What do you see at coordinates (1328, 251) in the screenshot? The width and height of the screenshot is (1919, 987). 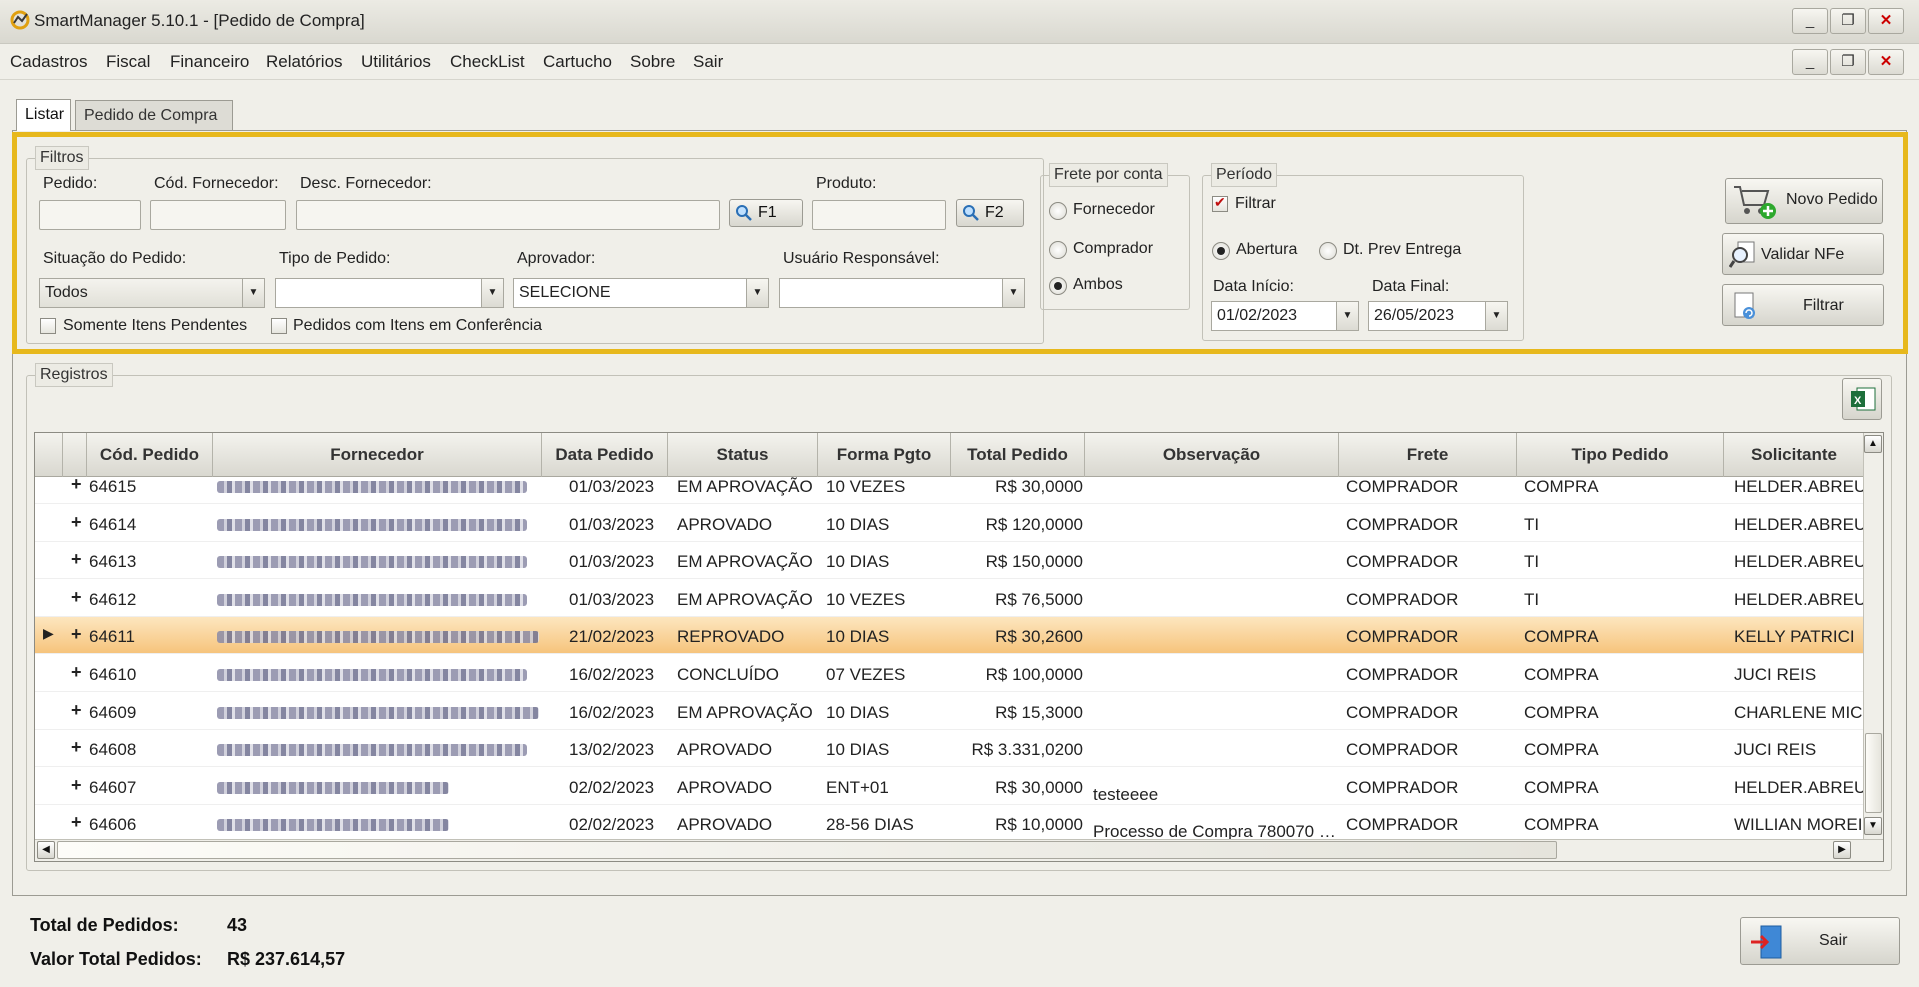 I see `dt-prev-entrega-radio` at bounding box center [1328, 251].